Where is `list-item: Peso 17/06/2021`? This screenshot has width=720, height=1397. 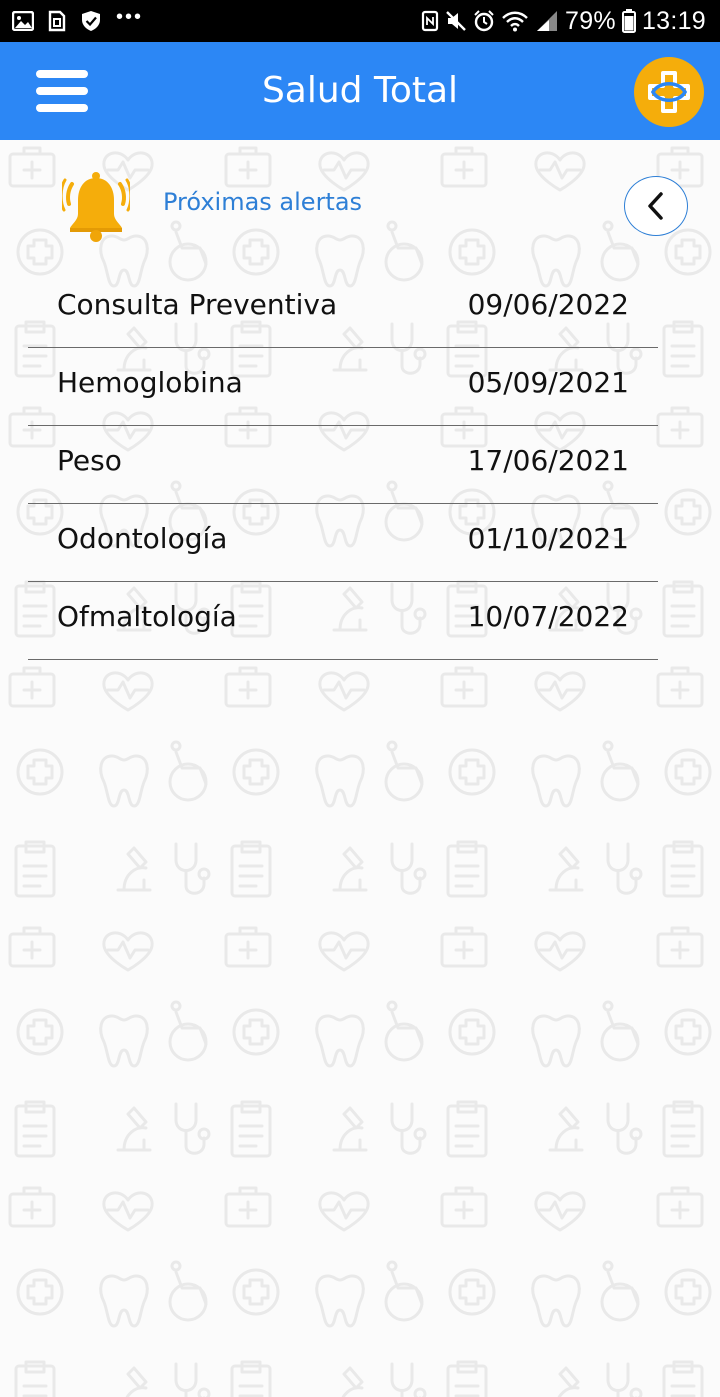 list-item: Peso 17/06/2021 is located at coordinates (343, 465).